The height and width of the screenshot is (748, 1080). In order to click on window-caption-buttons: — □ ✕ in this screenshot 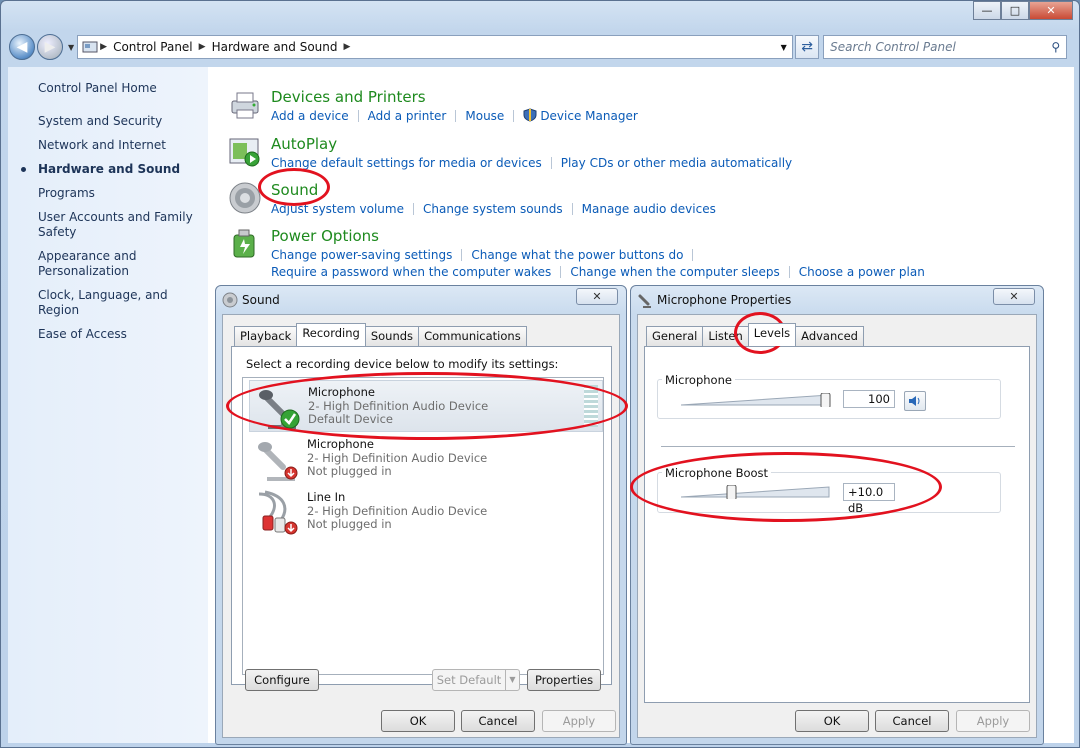, I will do `click(1023, 10)`.